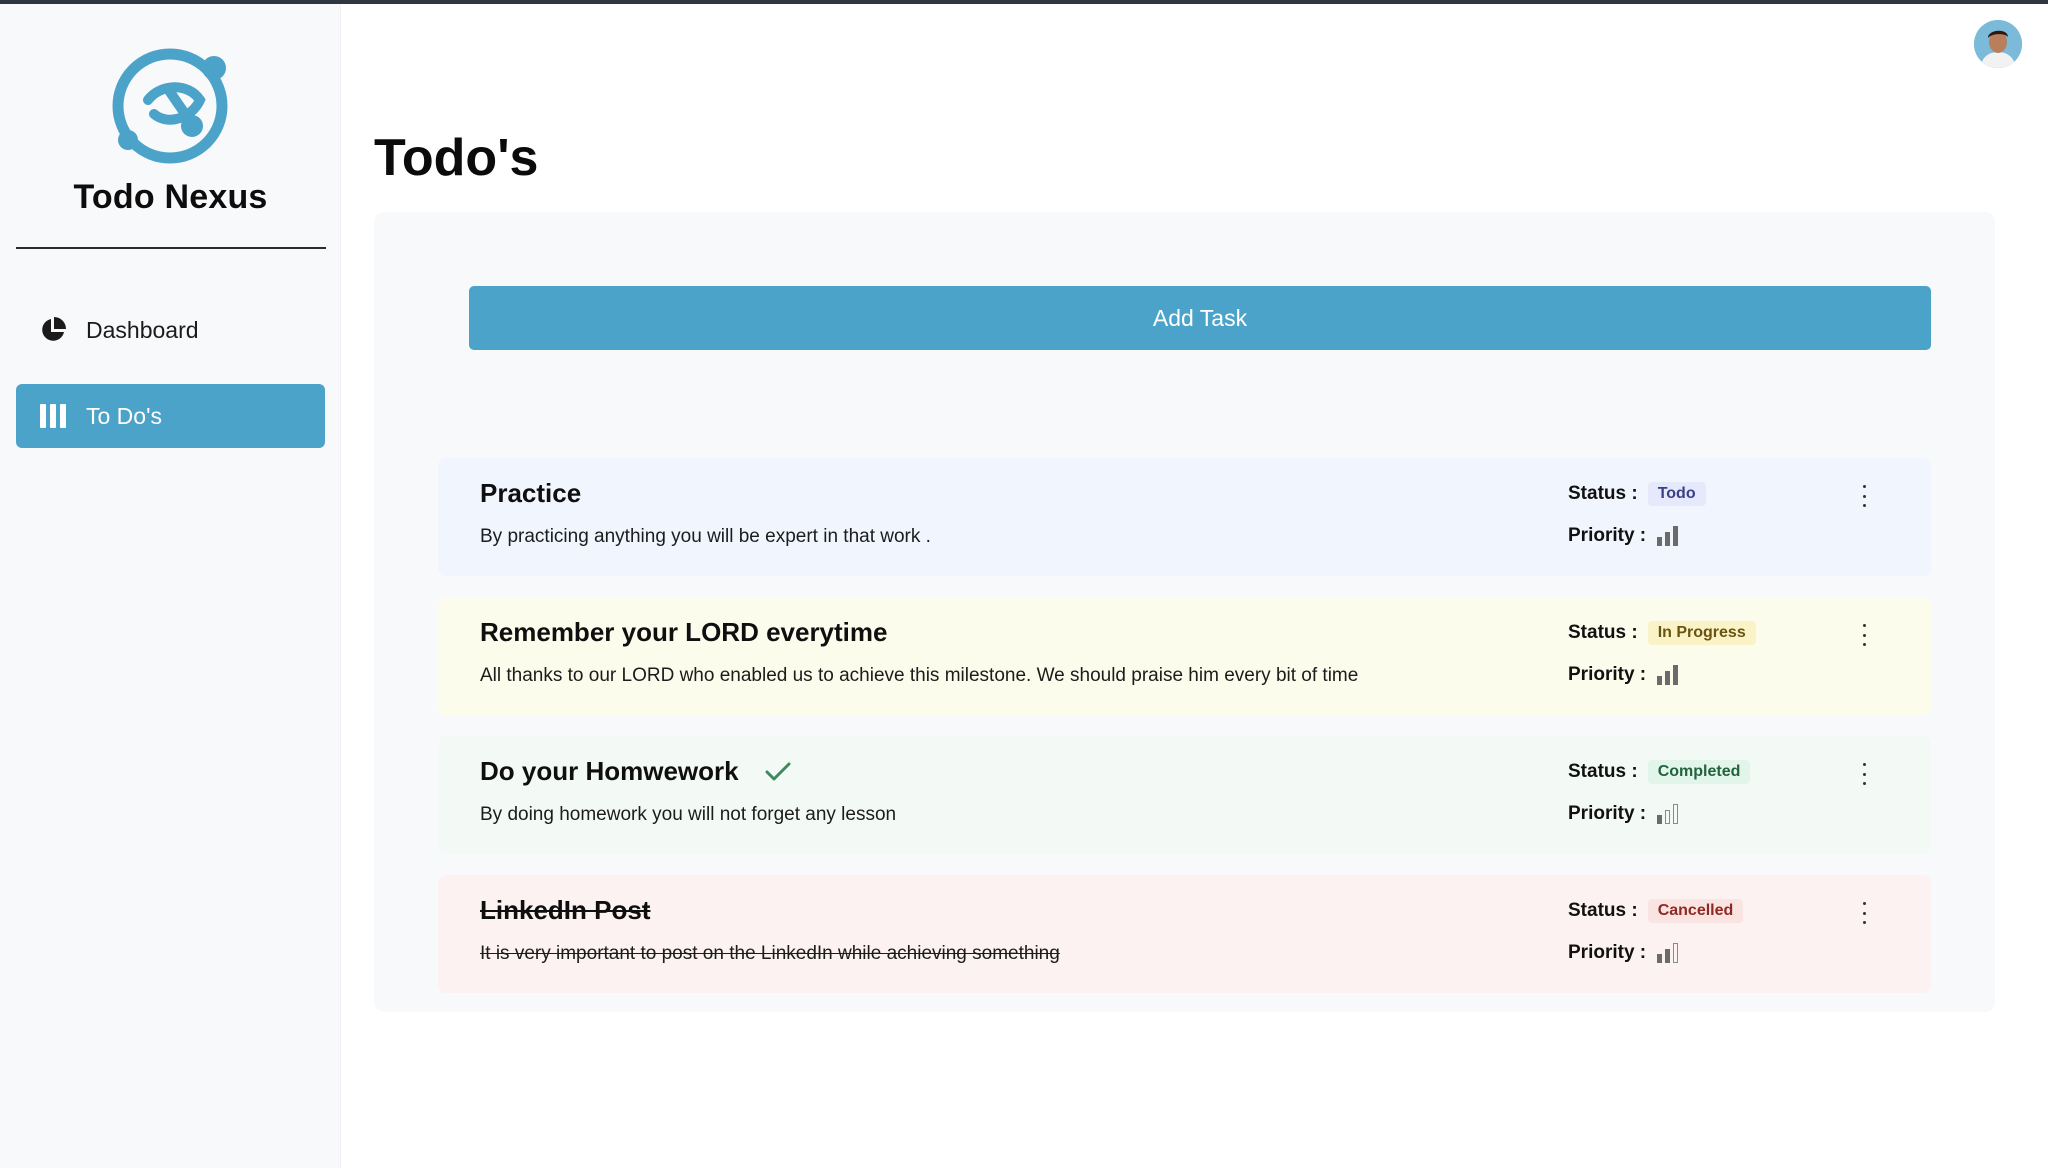  What do you see at coordinates (142, 329) in the screenshot?
I see `sidebar-item-label: Dashboard` at bounding box center [142, 329].